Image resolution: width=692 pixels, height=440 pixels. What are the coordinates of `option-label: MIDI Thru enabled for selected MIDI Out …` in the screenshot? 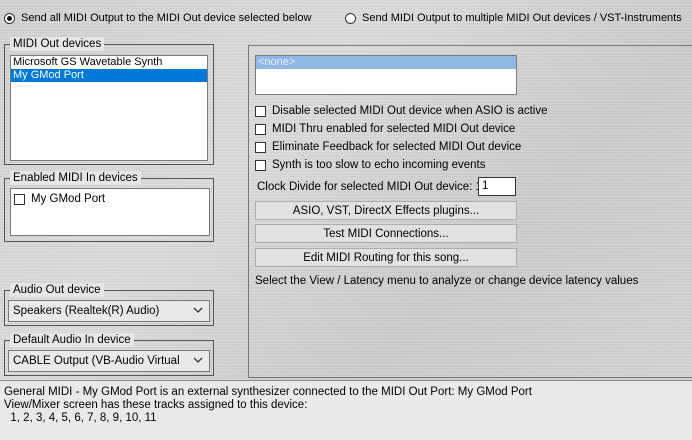 It's located at (394, 129).